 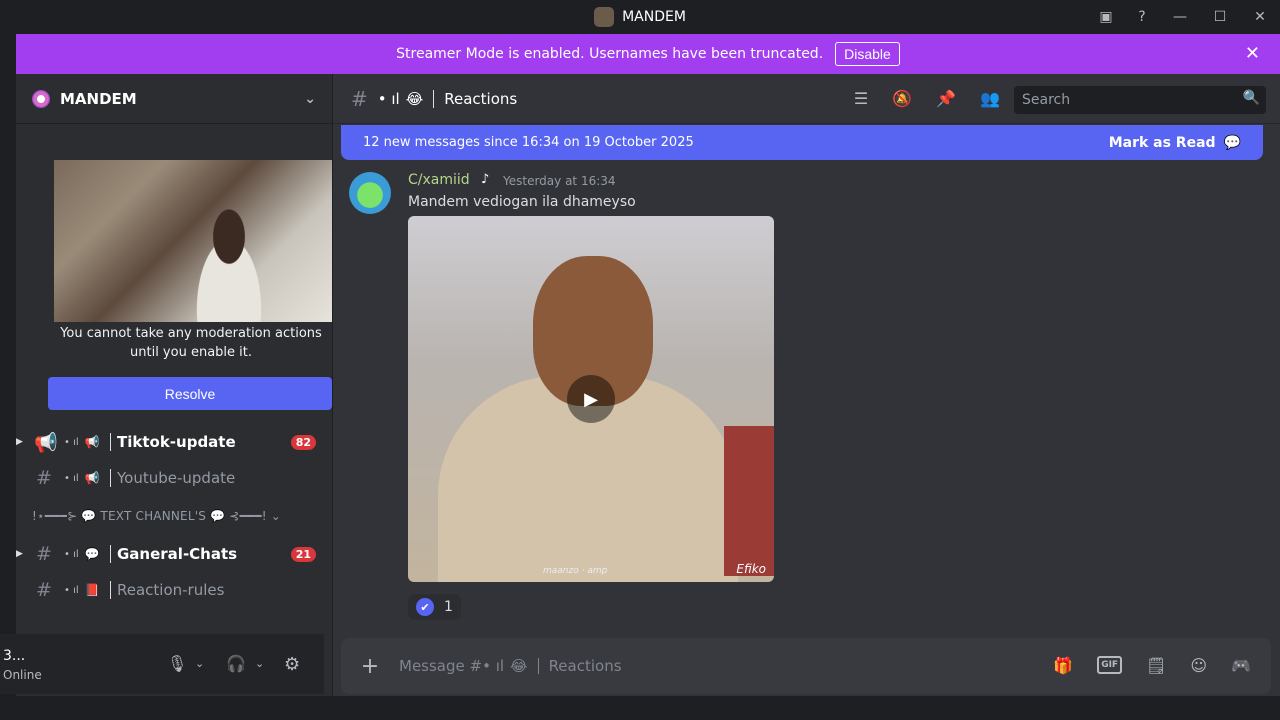 I want to click on window-title-group: MANDEM, so click(x=640, y=17).